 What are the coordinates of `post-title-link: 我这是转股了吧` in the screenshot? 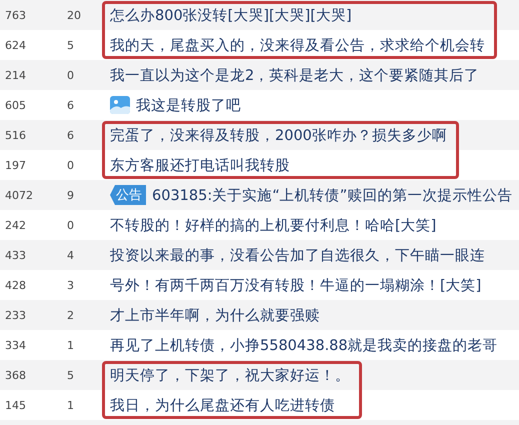 It's located at (188, 105).